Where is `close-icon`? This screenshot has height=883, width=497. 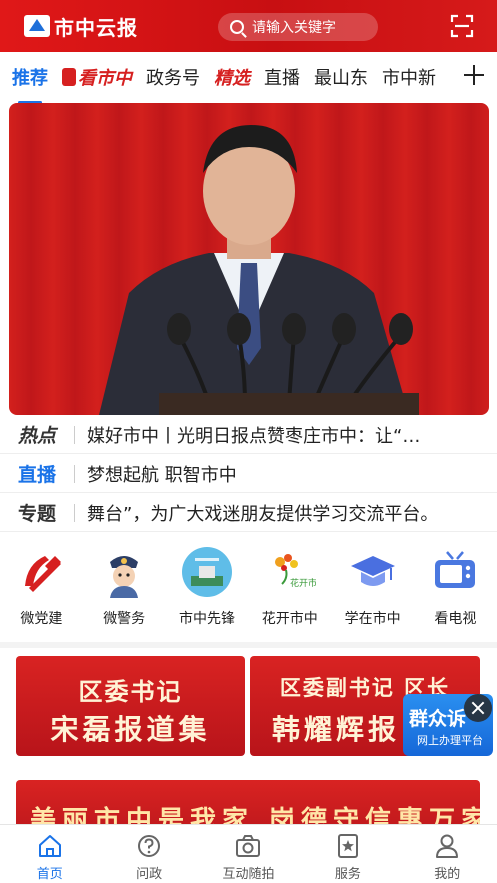 close-icon is located at coordinates (478, 708).